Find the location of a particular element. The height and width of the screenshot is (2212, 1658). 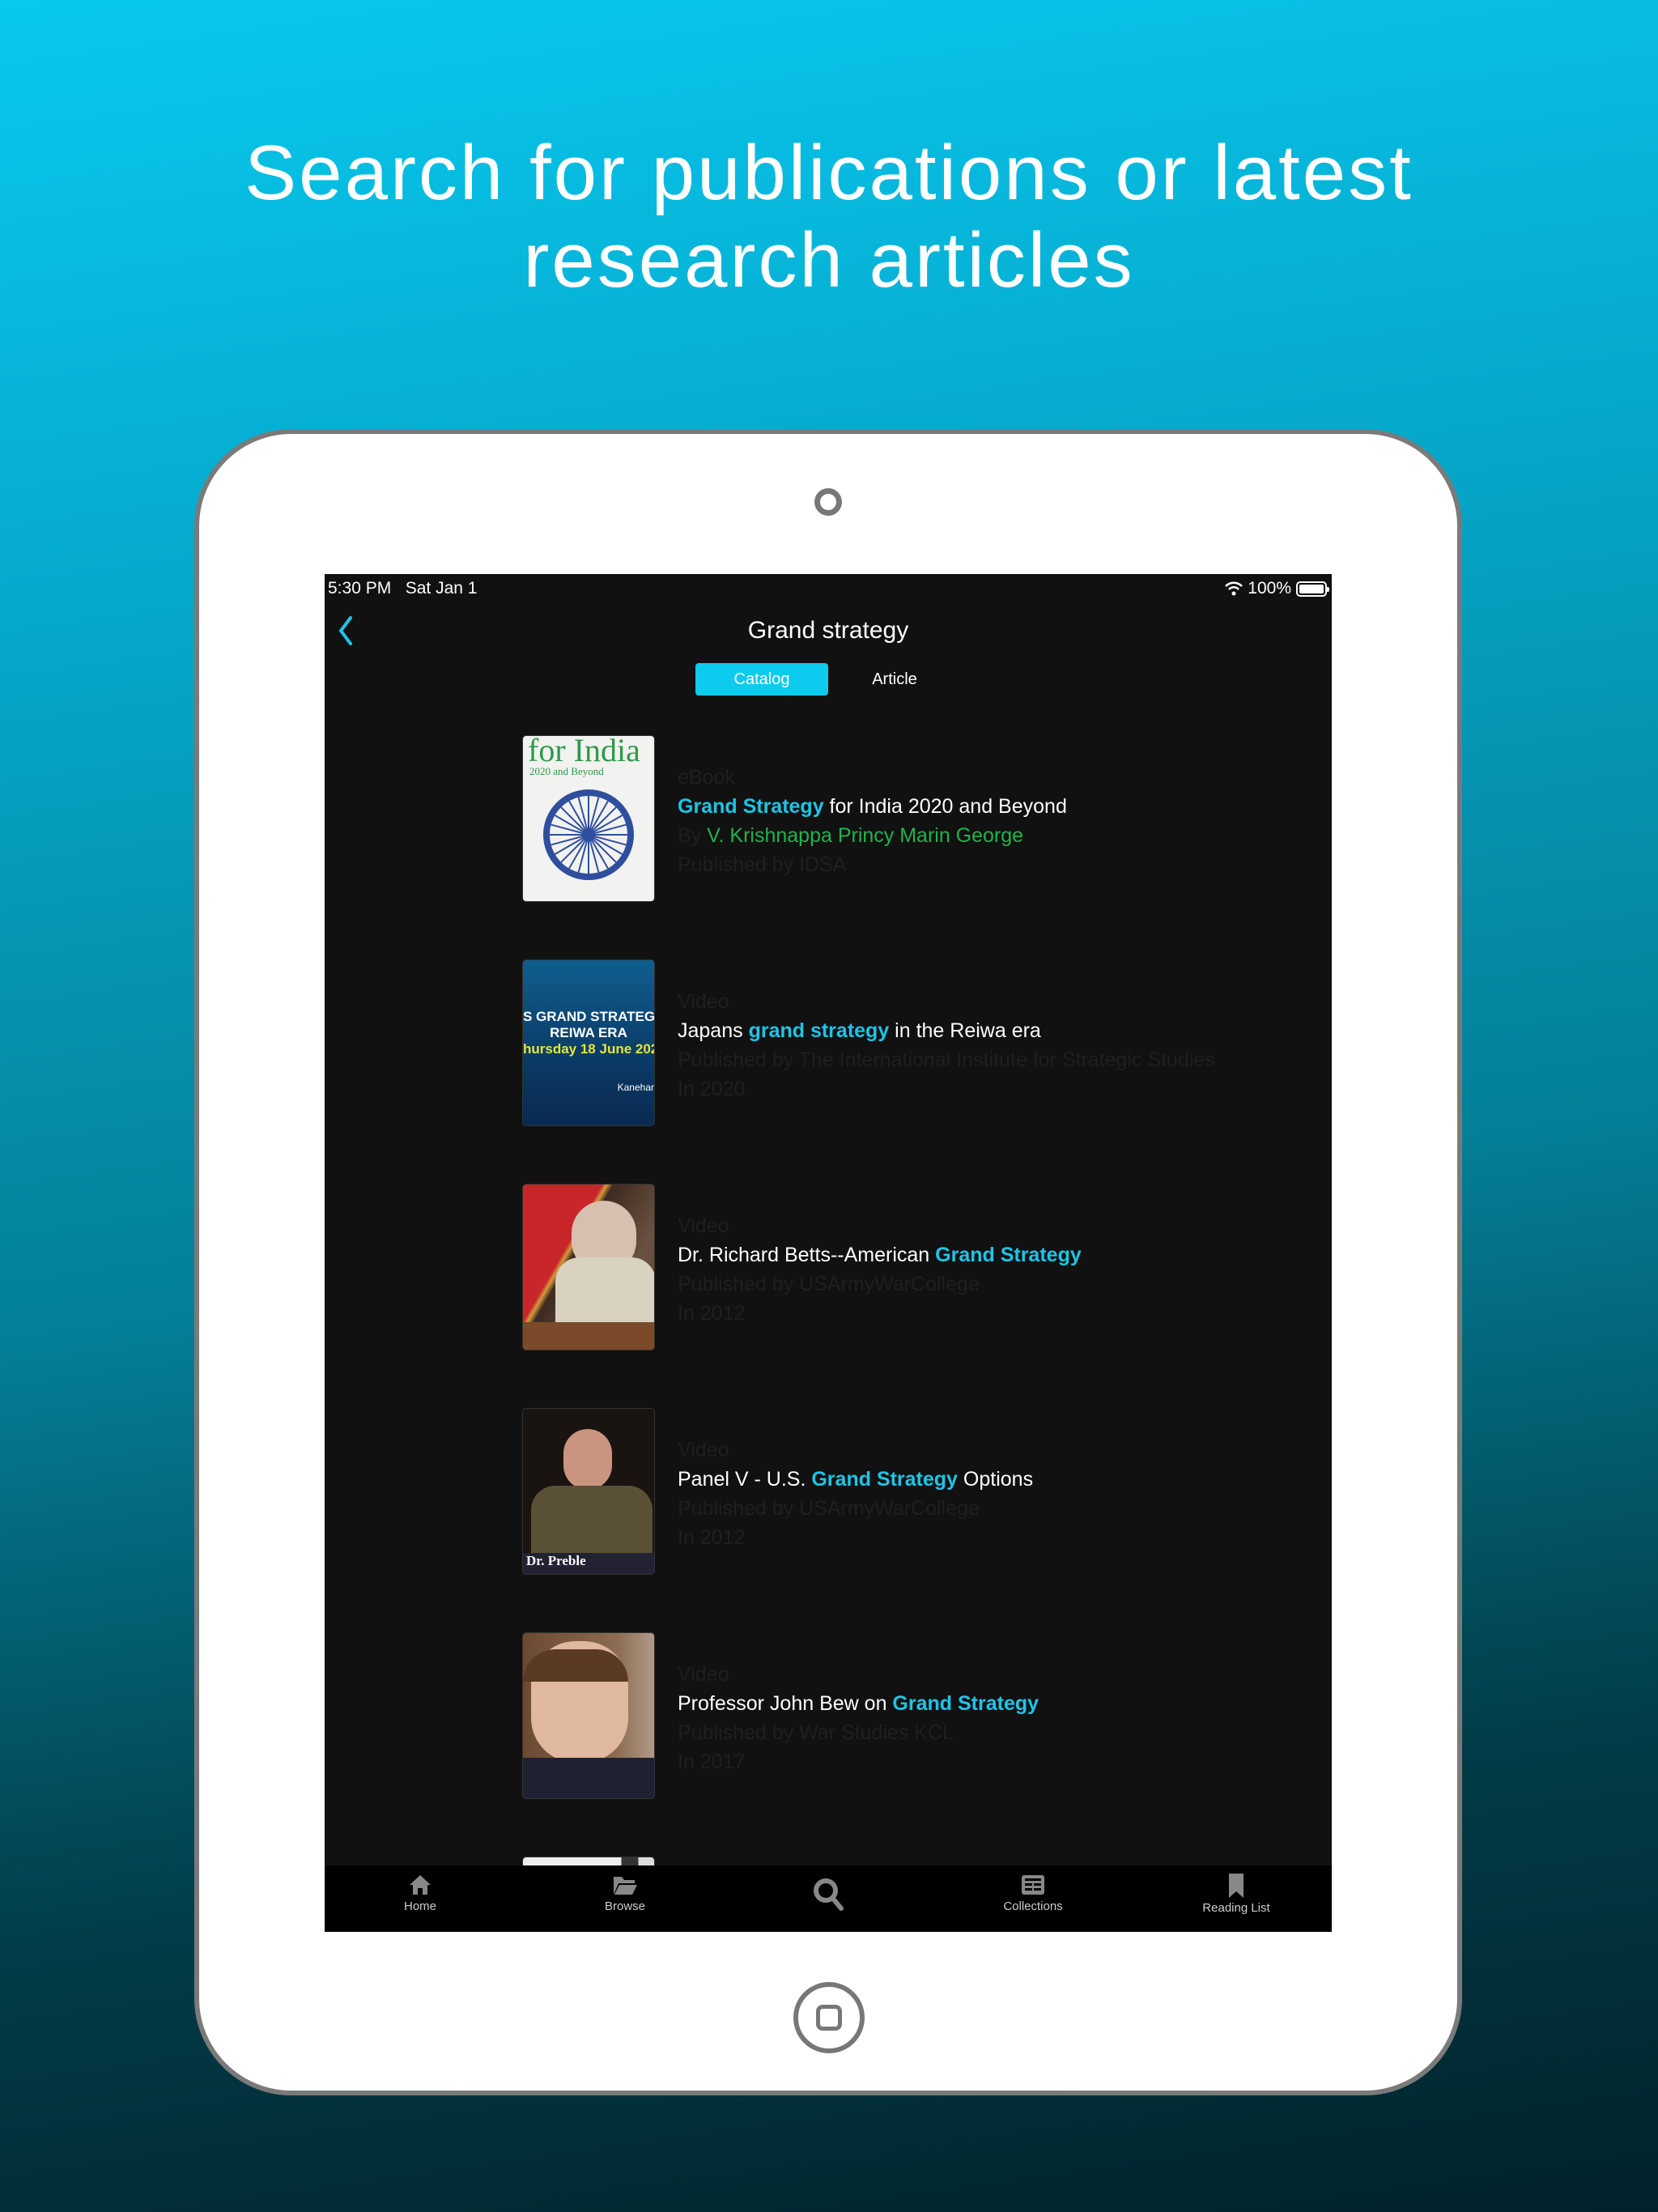

tab-bar: Home Browse Collections Reading List is located at coordinates (828, 1898).